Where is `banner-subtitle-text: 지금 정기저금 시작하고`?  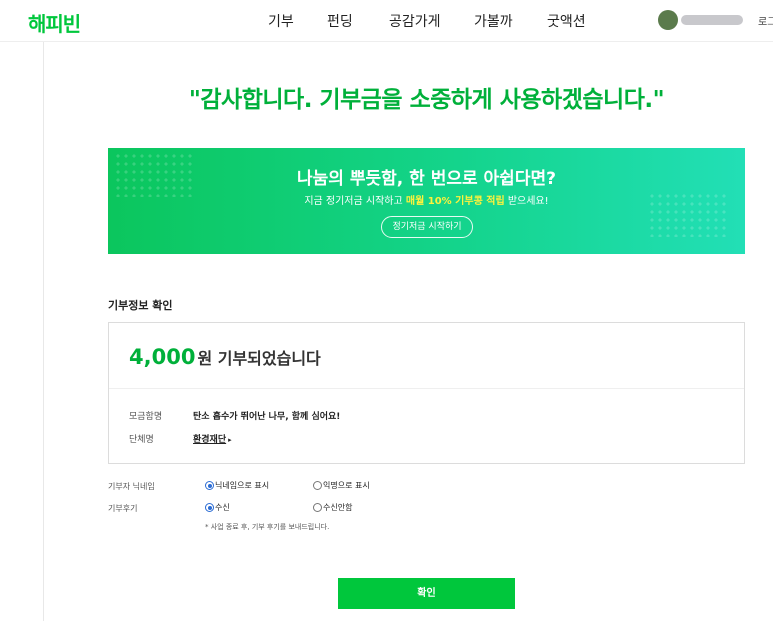
banner-subtitle-text: 지금 정기저금 시작하고 is located at coordinates (355, 201).